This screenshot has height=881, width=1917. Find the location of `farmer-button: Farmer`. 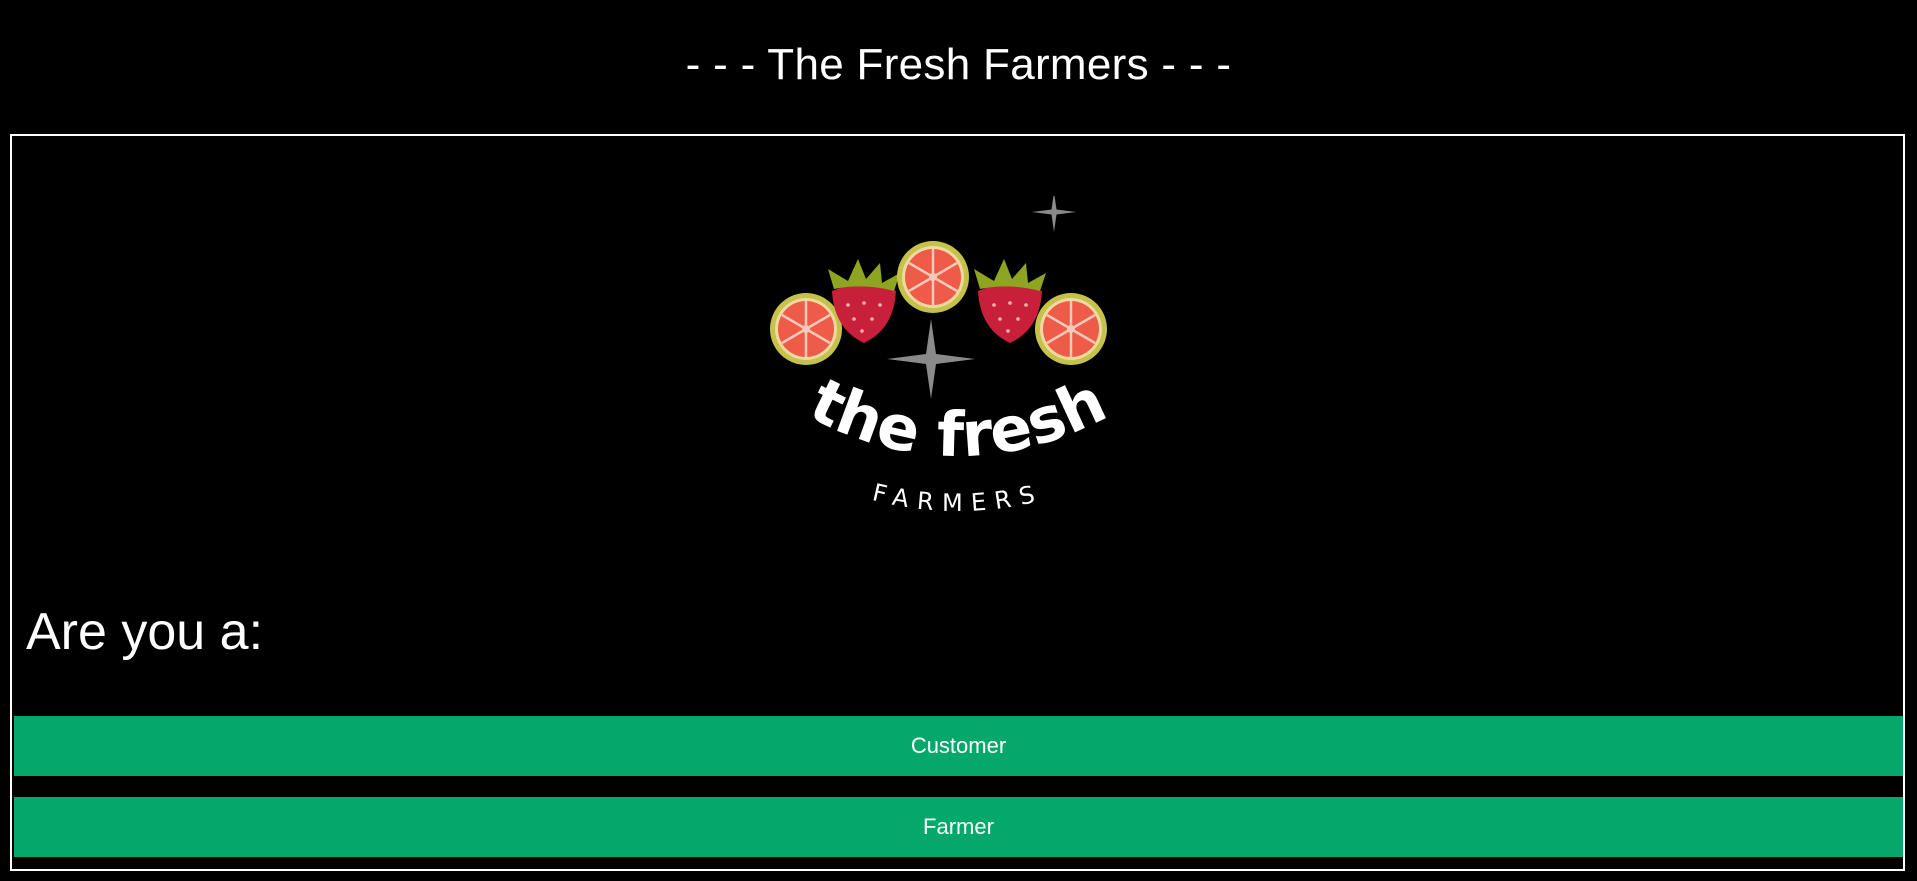

farmer-button: Farmer is located at coordinates (958, 827).